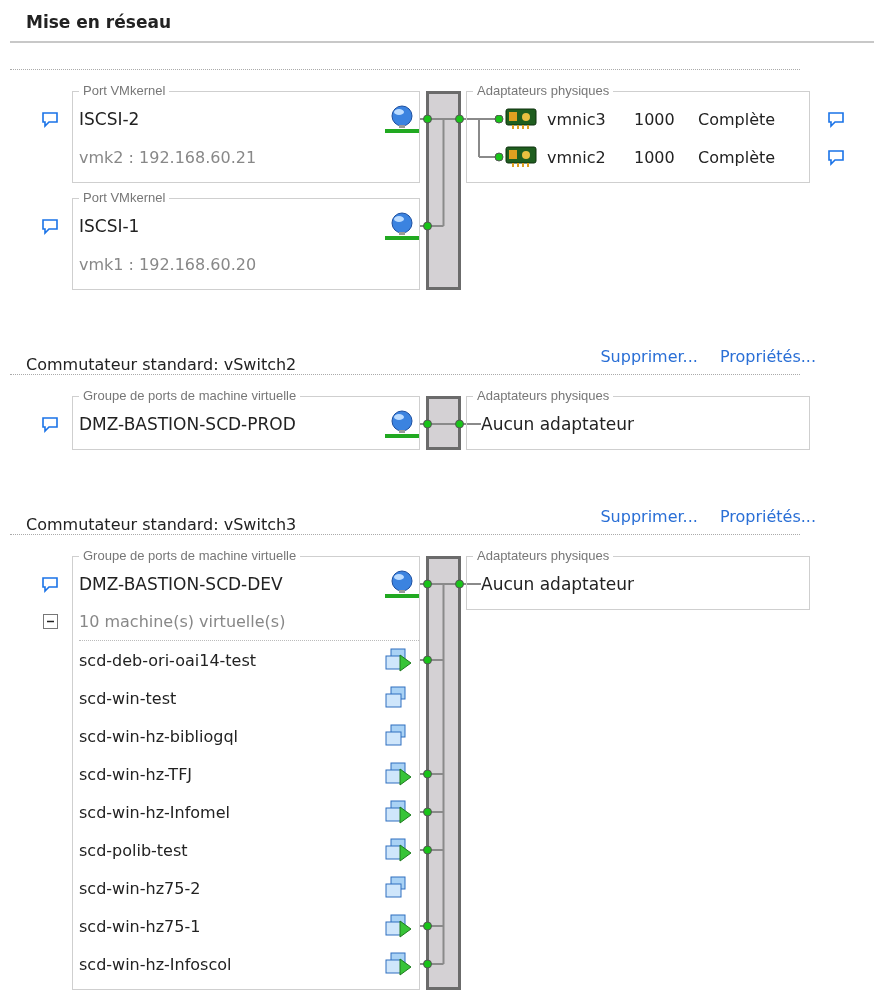 This screenshot has height=1002, width=874. Describe the element at coordinates (232, 926) in the screenshot. I see `vm-name: scd-win-hz75-1` at that location.